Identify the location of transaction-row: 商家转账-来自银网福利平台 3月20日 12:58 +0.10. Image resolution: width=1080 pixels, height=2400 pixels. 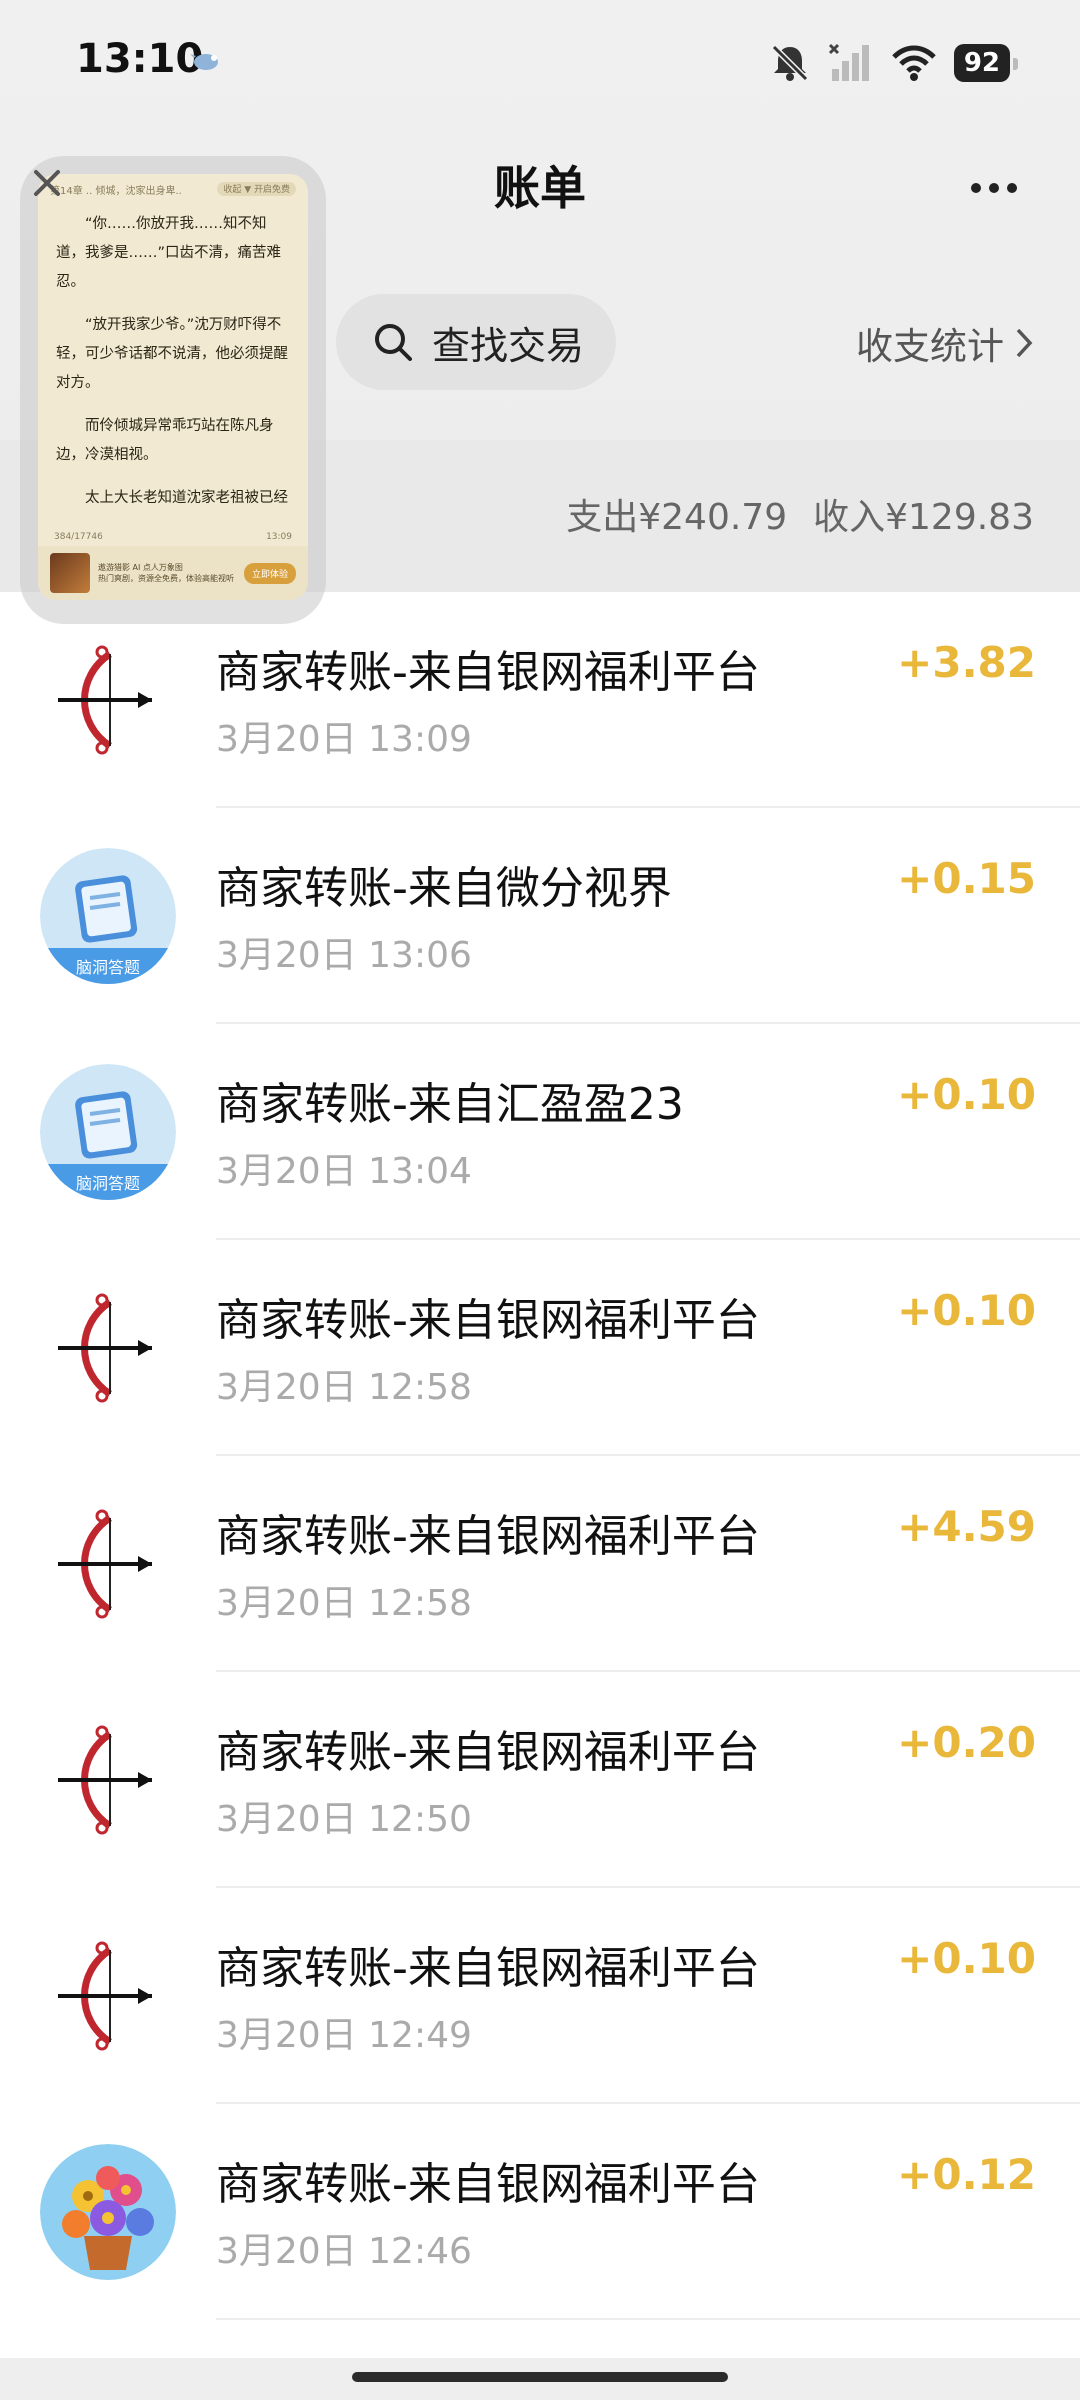
(540, 1348).